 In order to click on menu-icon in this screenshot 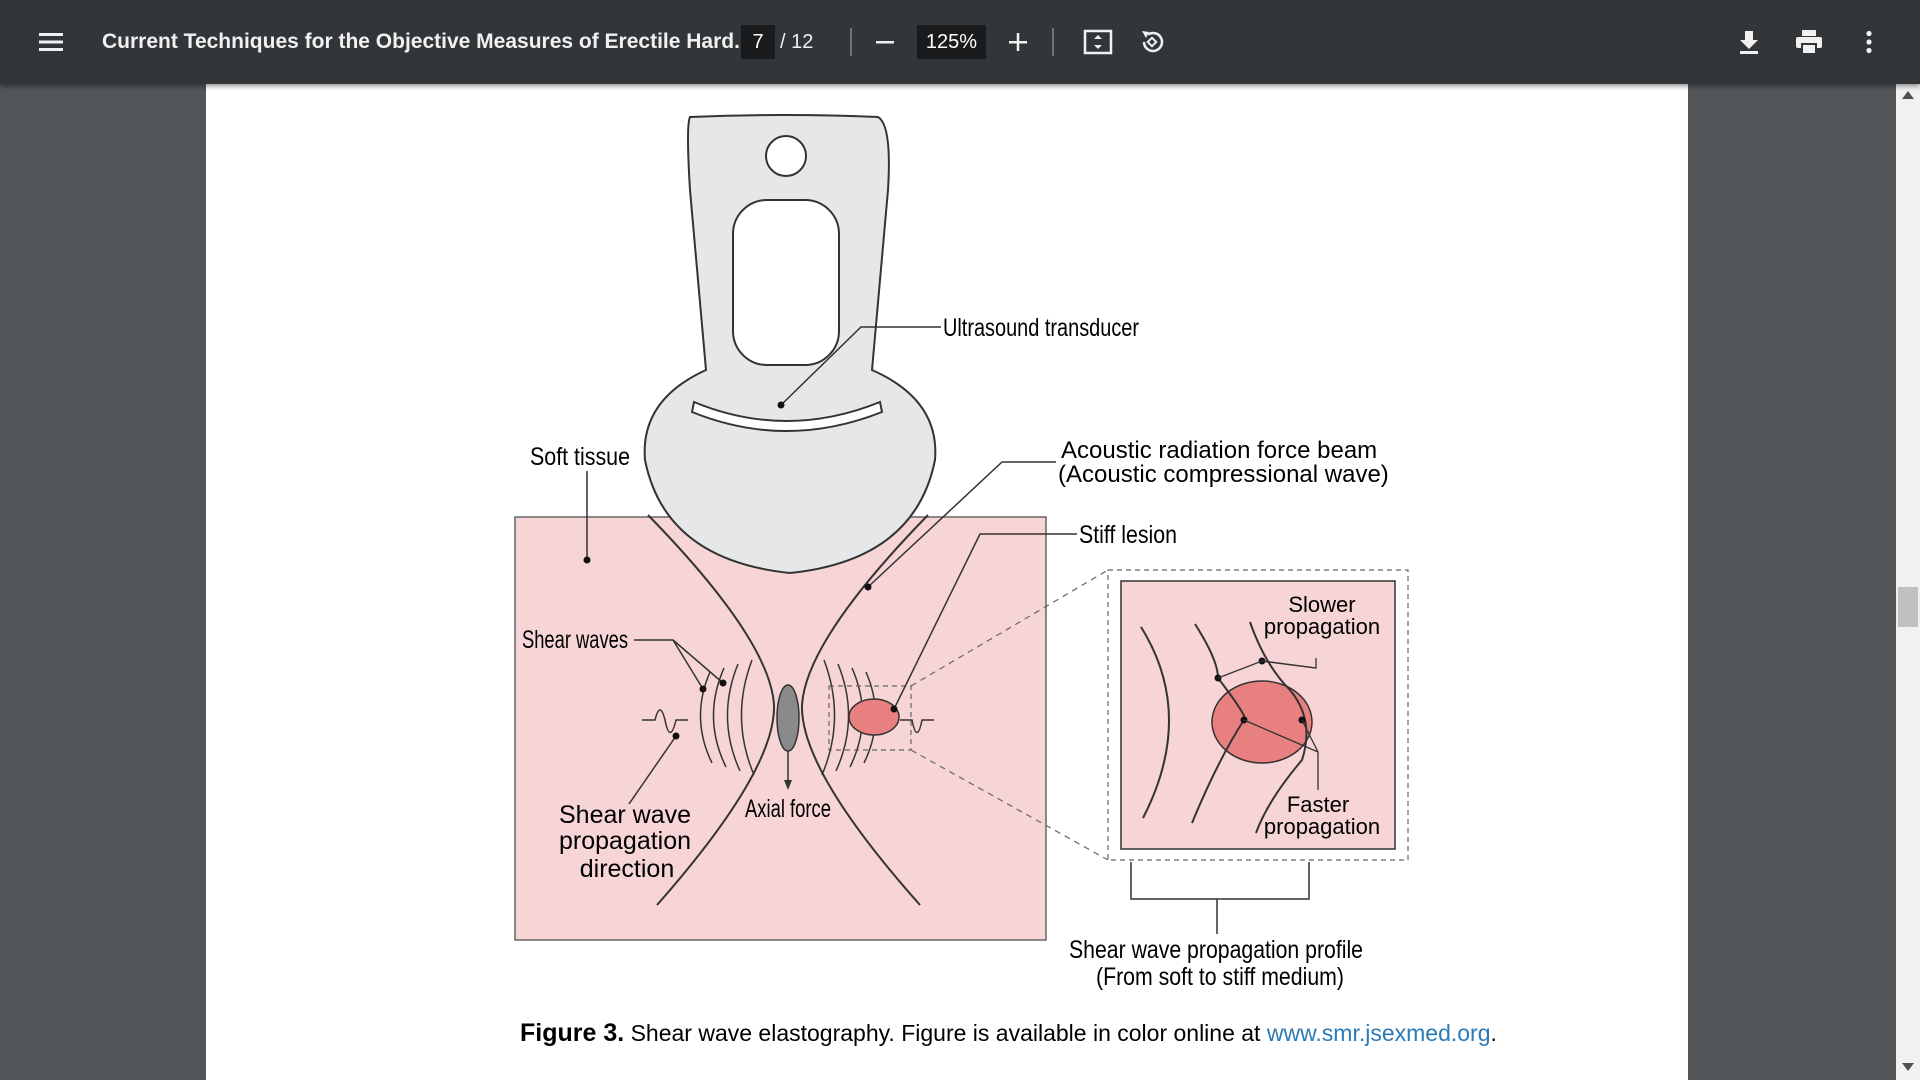, I will do `click(51, 42)`.